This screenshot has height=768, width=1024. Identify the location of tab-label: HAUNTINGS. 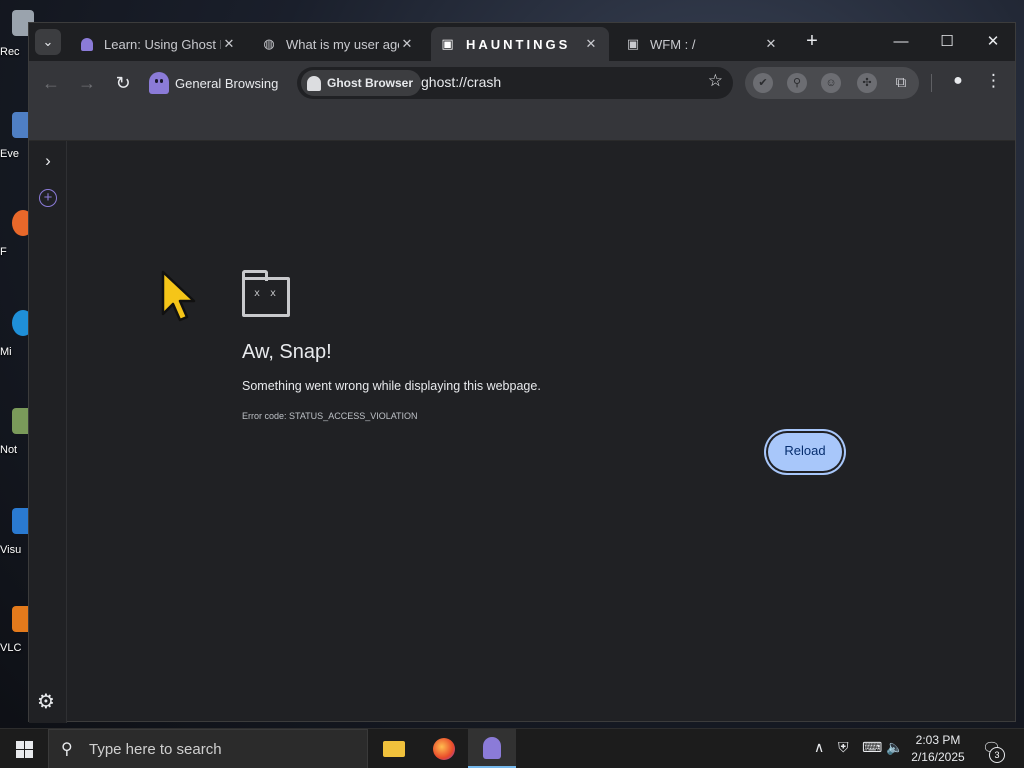
(518, 44).